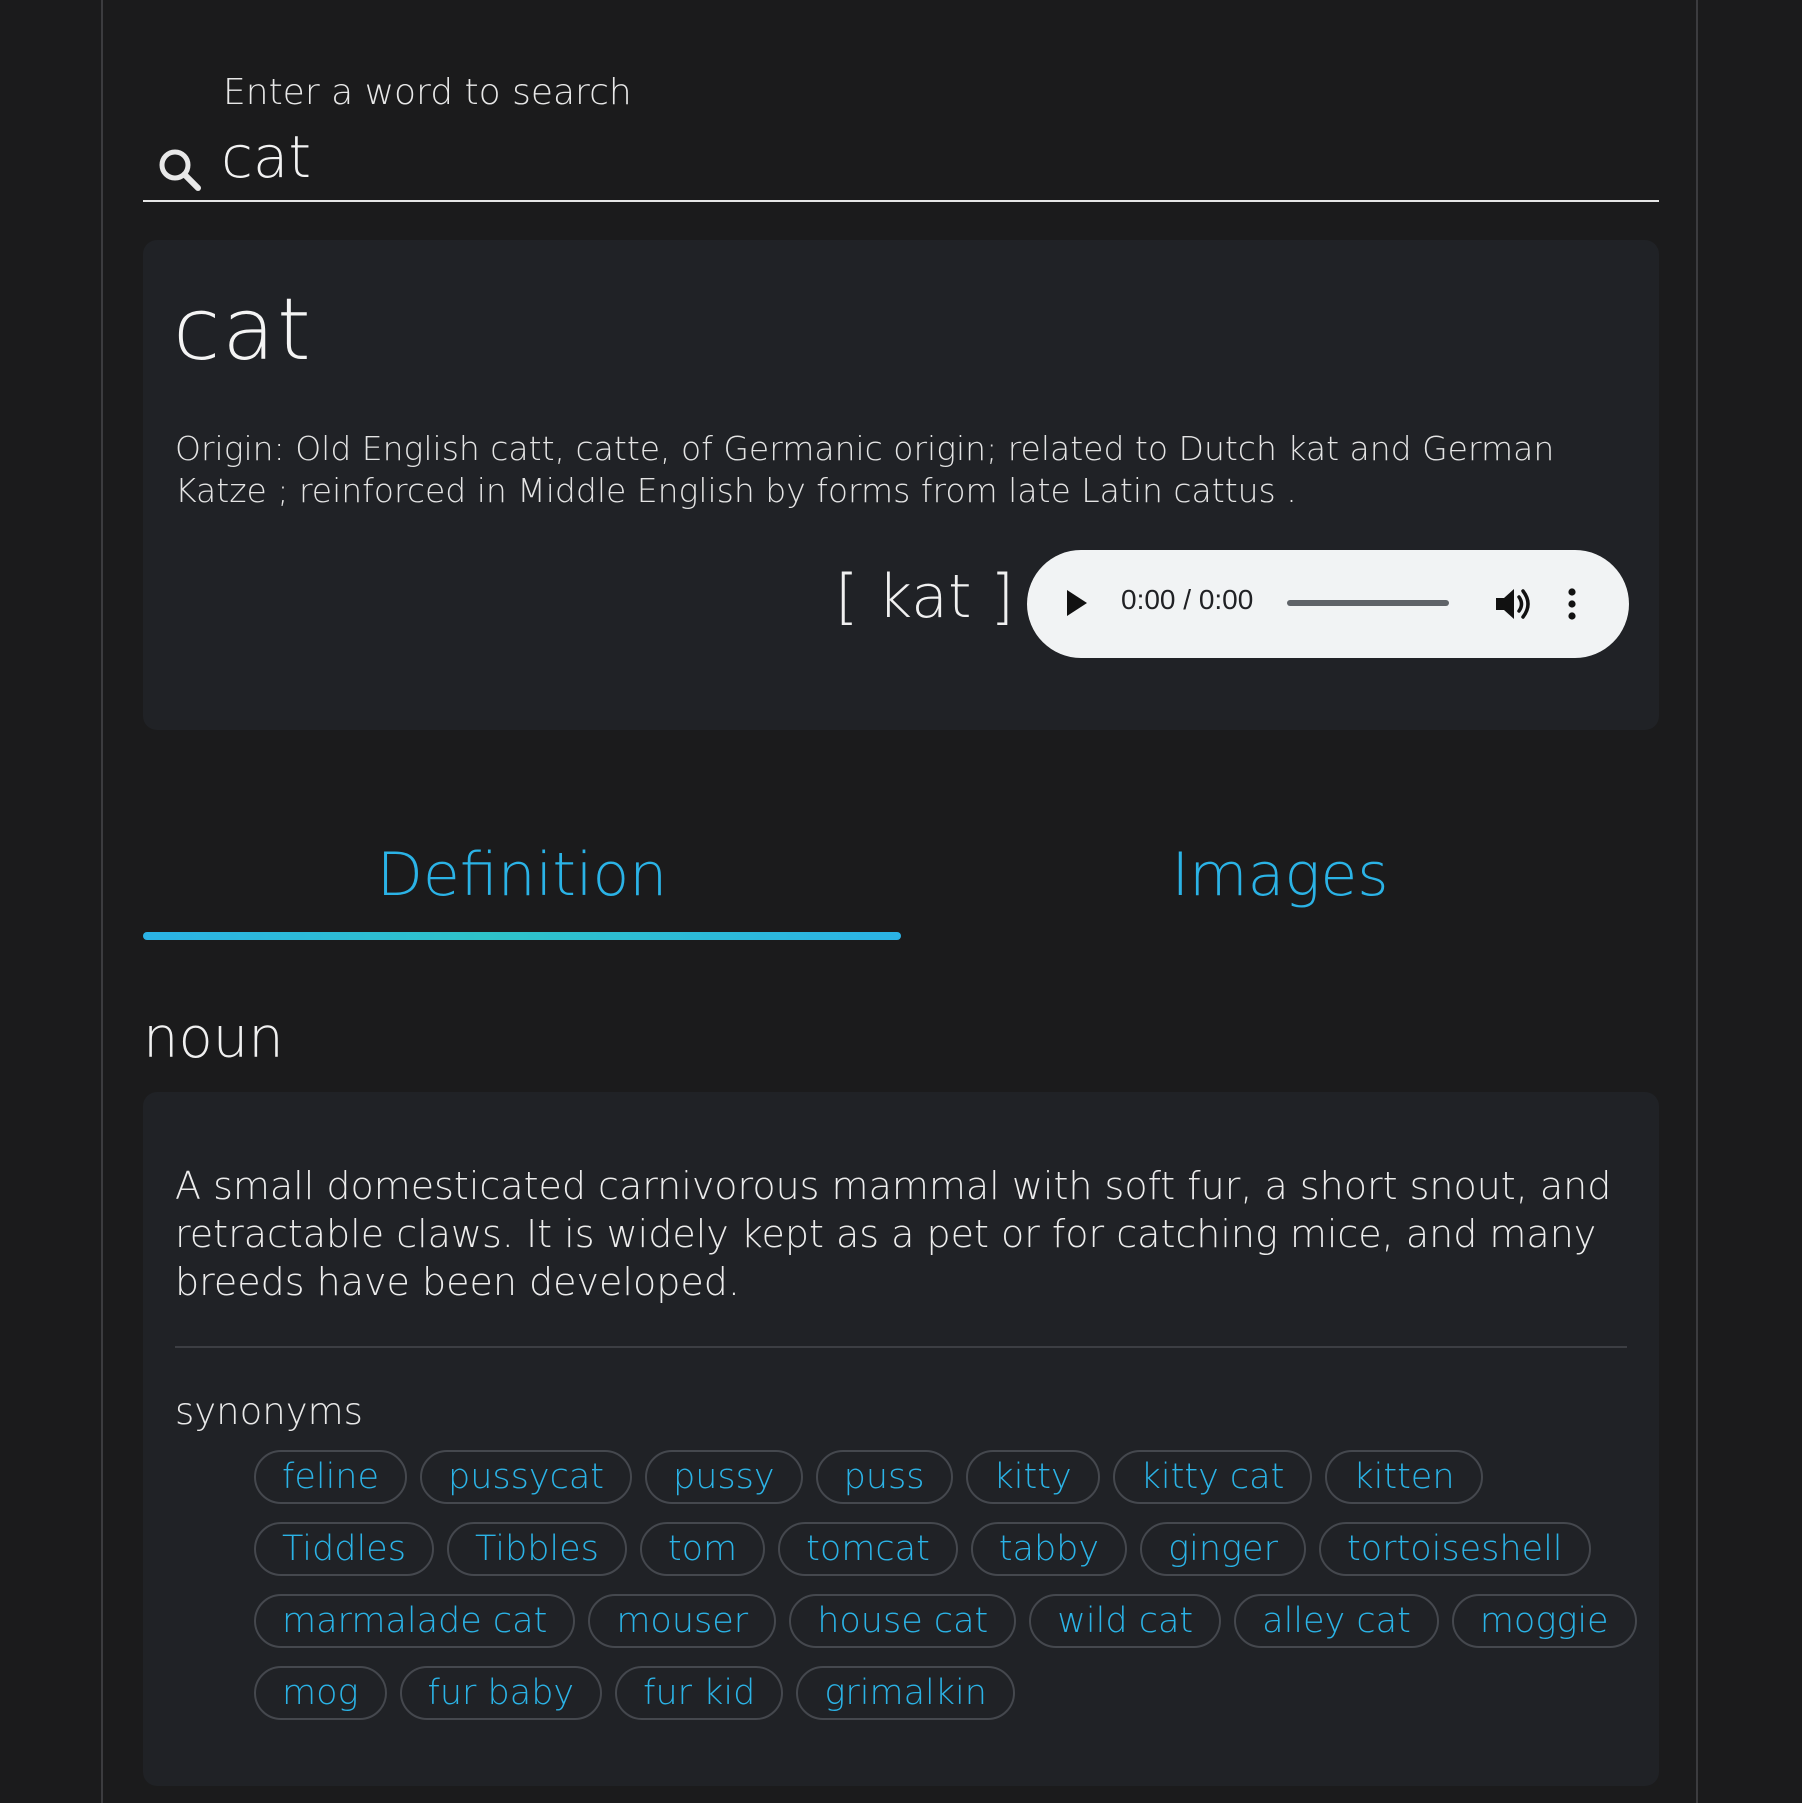 The image size is (1802, 1803). What do you see at coordinates (1187, 599) in the screenshot?
I see `audio-time: 0:00 / 0:00` at bounding box center [1187, 599].